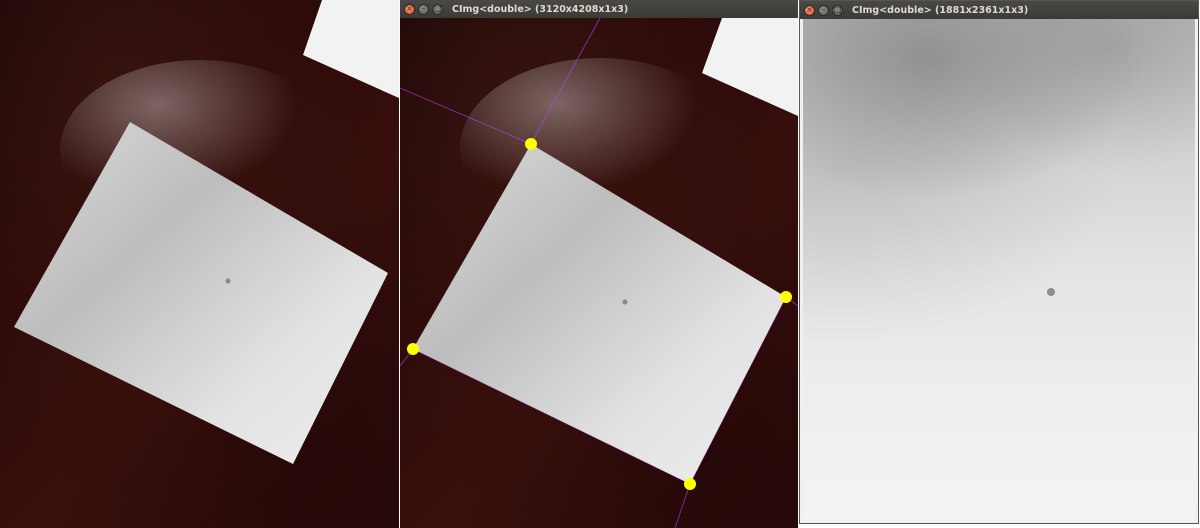 Image resolution: width=1200 pixels, height=528 pixels. I want to click on edge-line, so click(682, 505).